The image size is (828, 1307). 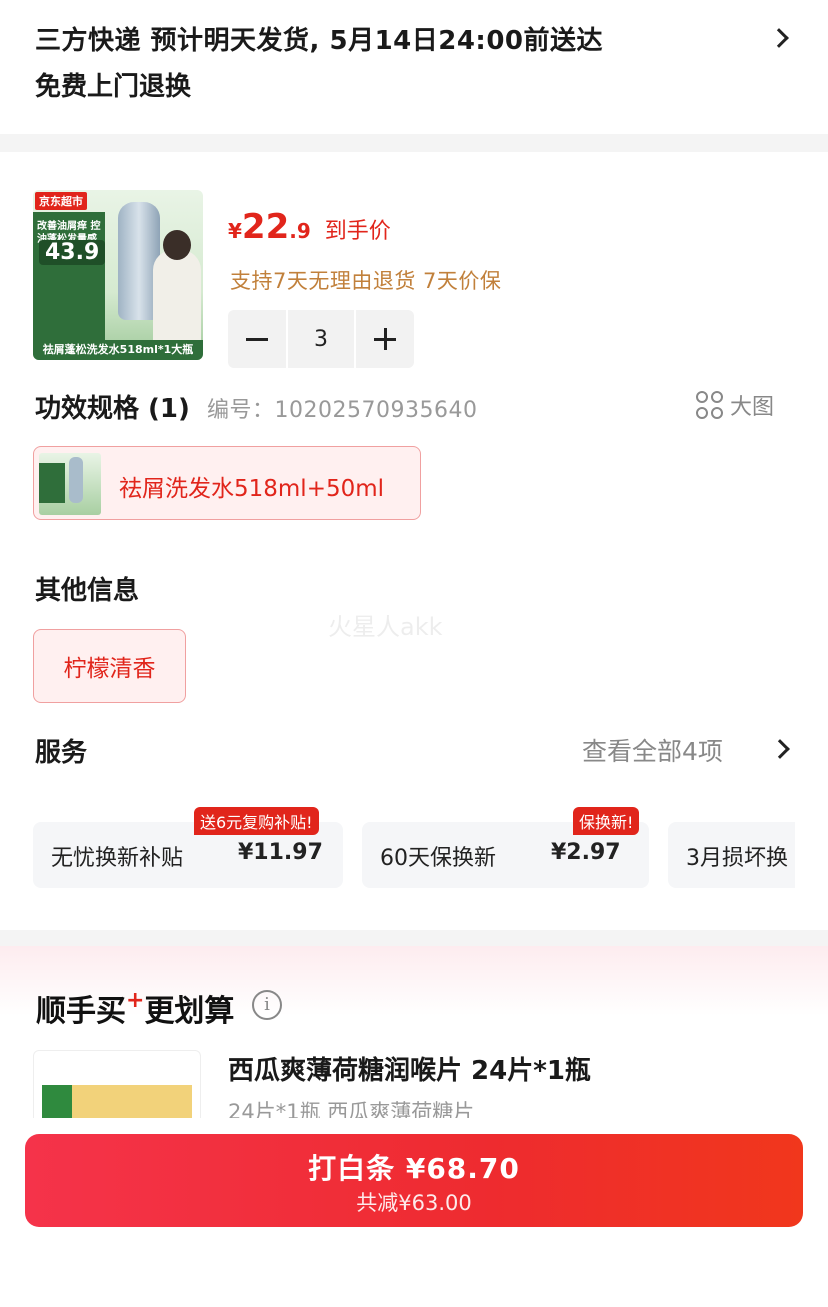 What do you see at coordinates (135, 1000) in the screenshot?
I see `recommend-plus-mark: +` at bounding box center [135, 1000].